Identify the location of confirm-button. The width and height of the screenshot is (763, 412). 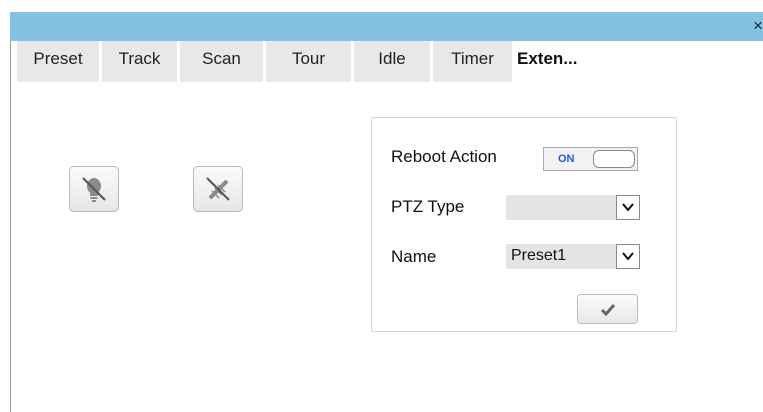
(607, 309).